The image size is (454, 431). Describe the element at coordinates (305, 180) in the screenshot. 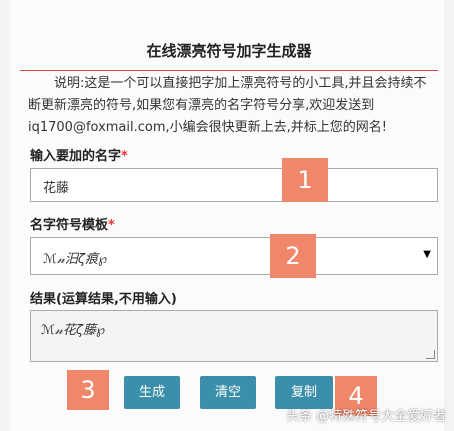

I see `annotation-badge-1: 1` at that location.